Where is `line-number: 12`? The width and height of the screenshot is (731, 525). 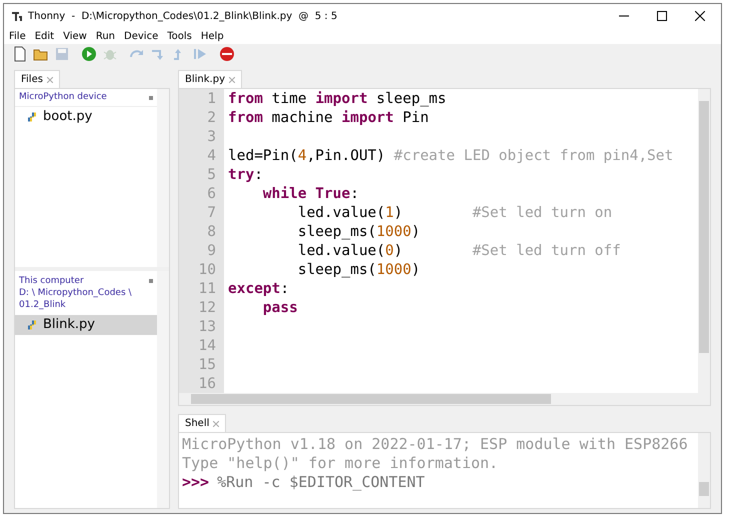
line-number: 12 is located at coordinates (207, 308).